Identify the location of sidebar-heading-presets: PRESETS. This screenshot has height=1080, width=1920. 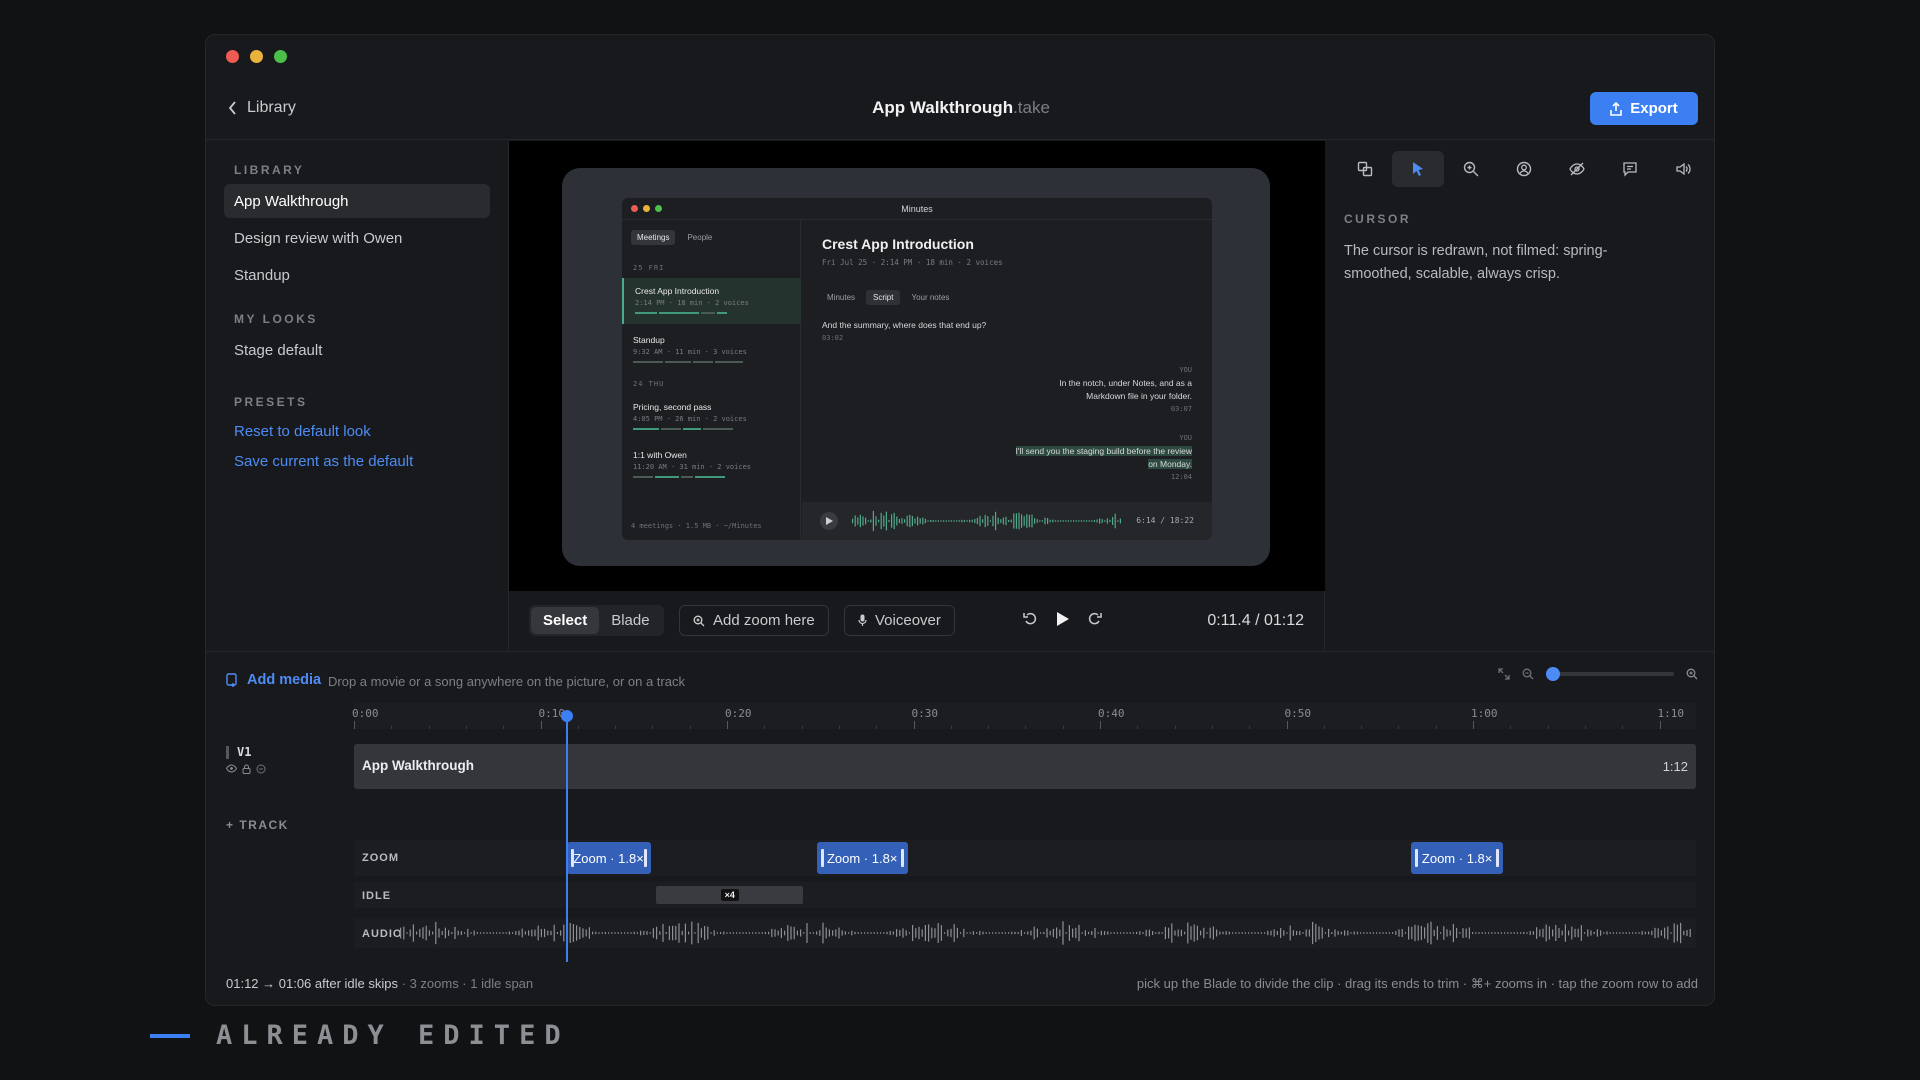
(271, 402).